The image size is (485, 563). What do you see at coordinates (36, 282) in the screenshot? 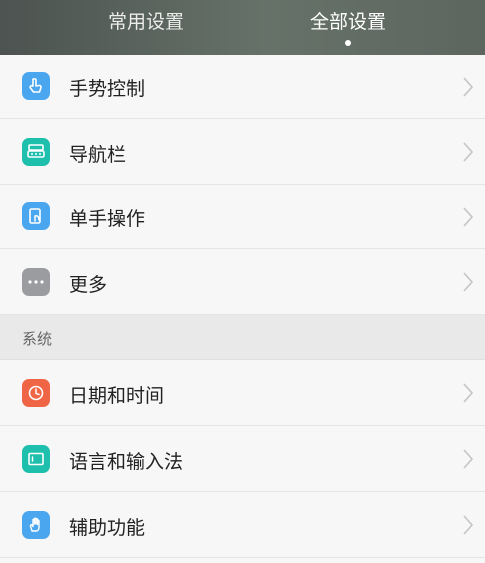
I see `more-dots-icon` at bounding box center [36, 282].